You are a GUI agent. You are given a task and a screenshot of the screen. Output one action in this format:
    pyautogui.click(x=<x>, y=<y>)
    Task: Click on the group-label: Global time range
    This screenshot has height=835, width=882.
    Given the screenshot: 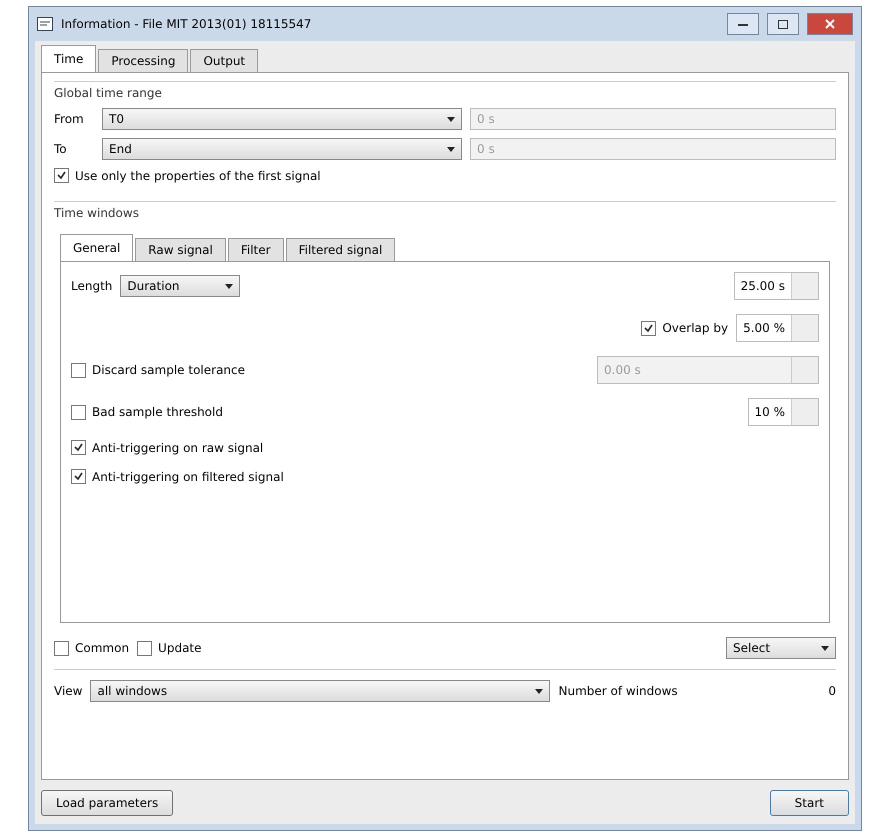 What is the action you would take?
    pyautogui.click(x=108, y=93)
    